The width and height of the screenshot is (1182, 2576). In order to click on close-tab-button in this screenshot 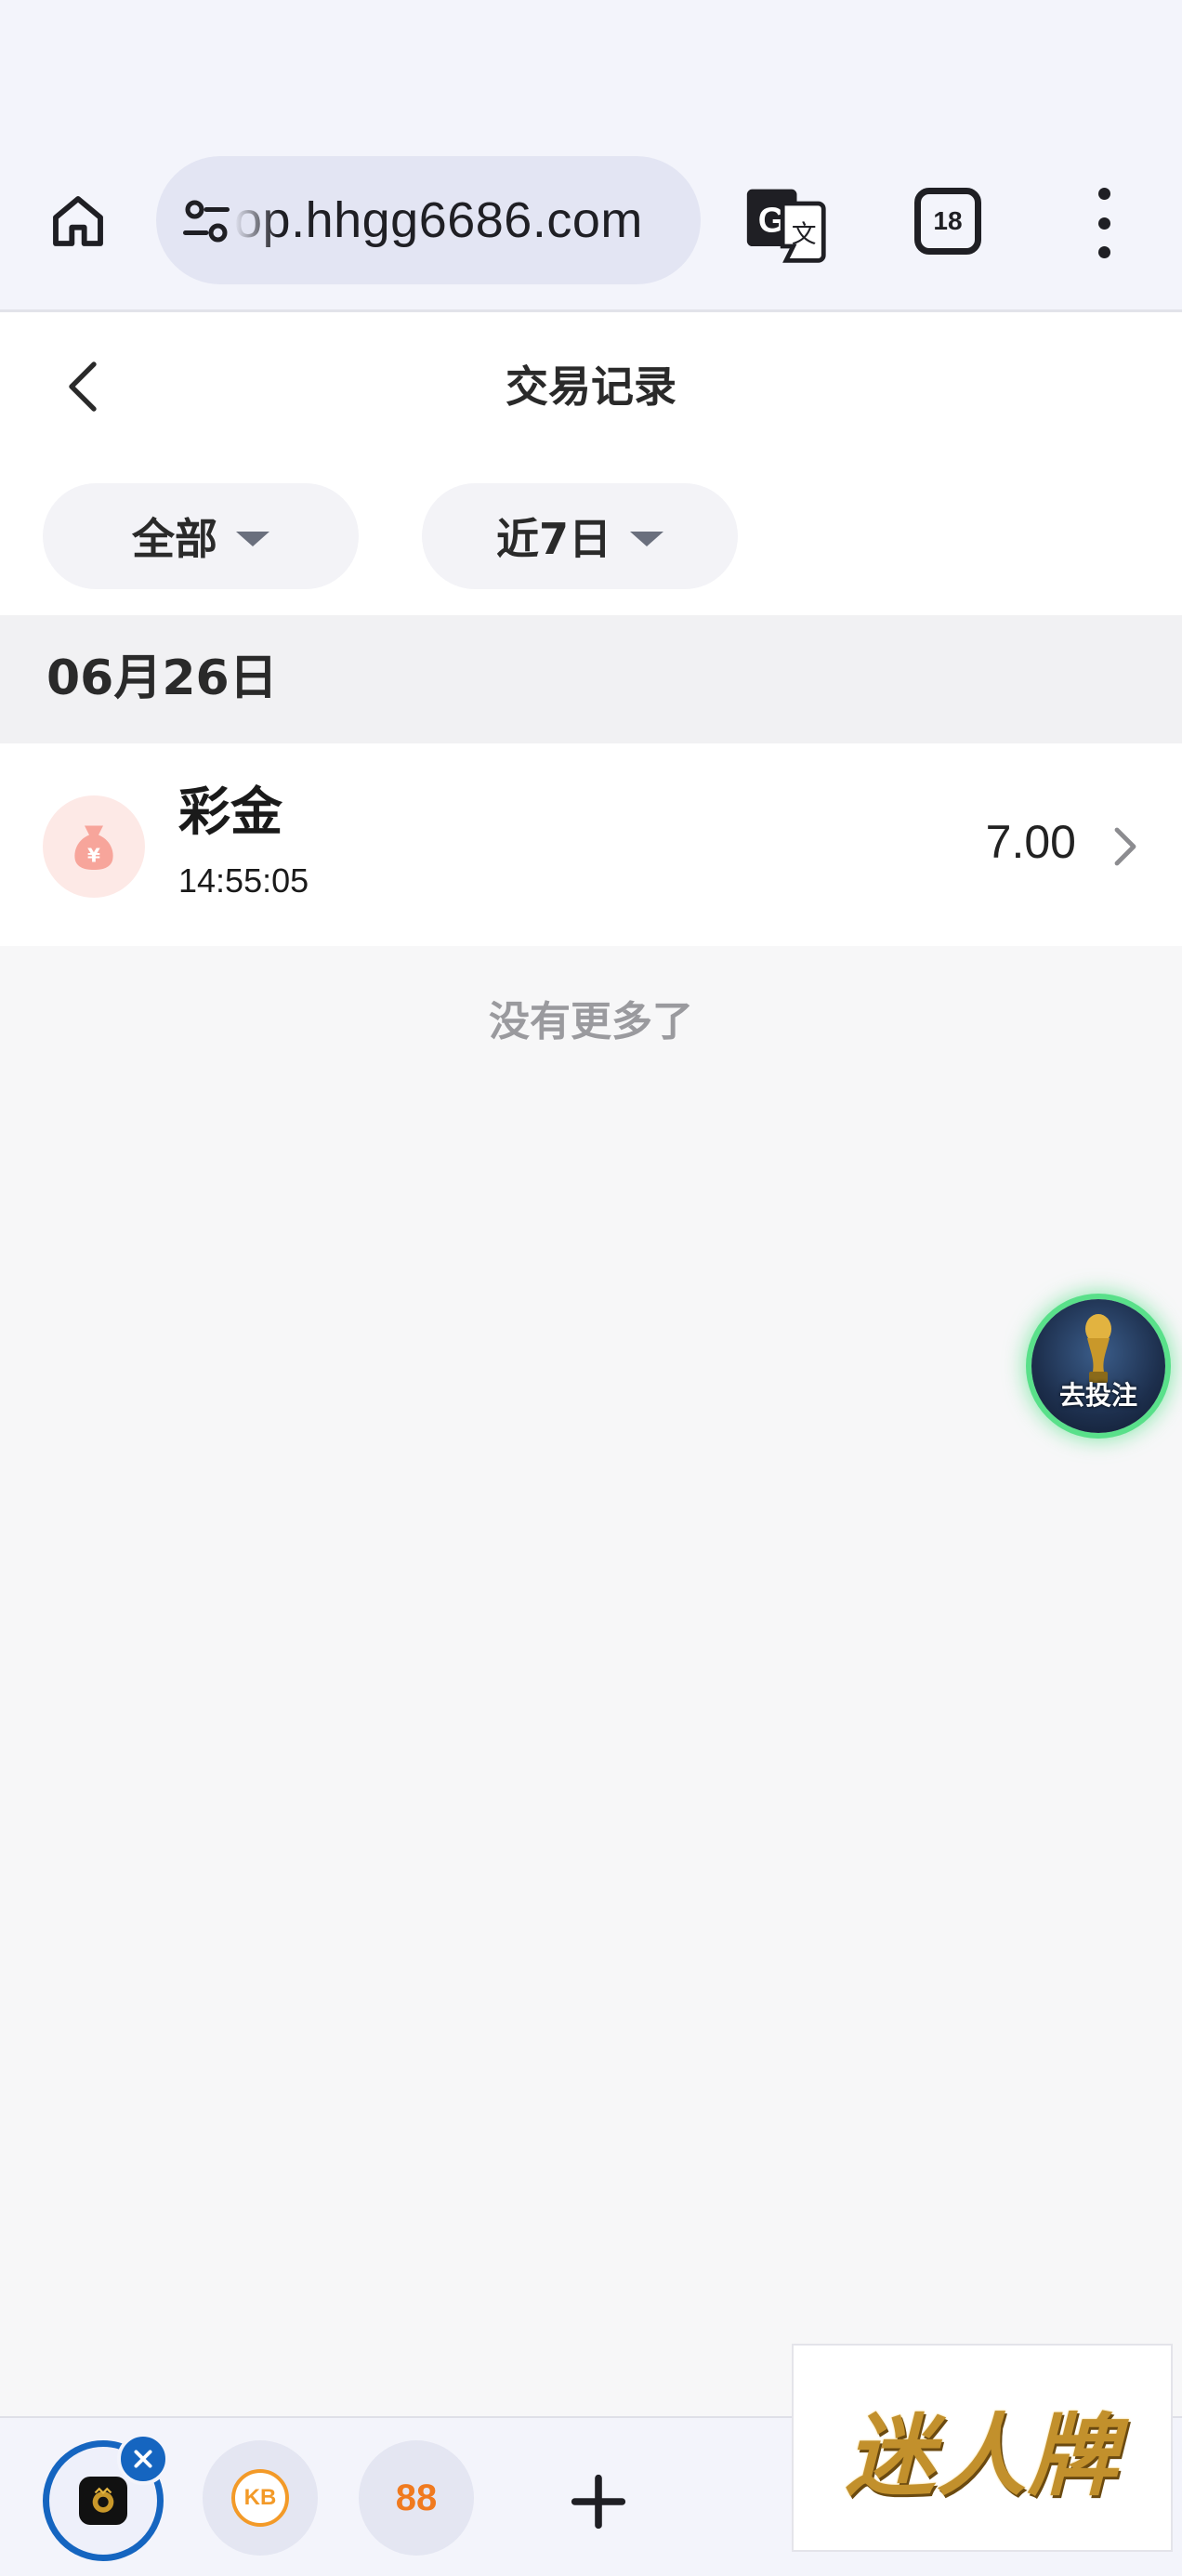, I will do `click(143, 2459)`.